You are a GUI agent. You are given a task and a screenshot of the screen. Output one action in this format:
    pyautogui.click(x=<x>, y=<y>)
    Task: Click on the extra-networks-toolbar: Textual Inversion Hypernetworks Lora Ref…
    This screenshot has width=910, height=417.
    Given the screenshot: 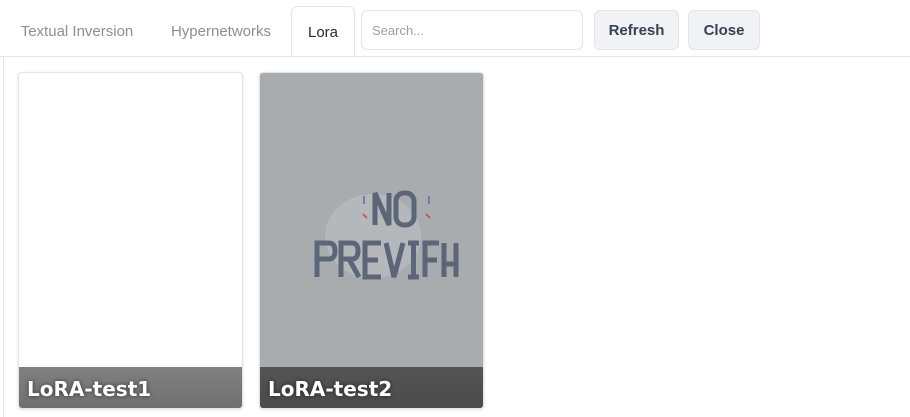 What is the action you would take?
    pyautogui.click(x=455, y=29)
    